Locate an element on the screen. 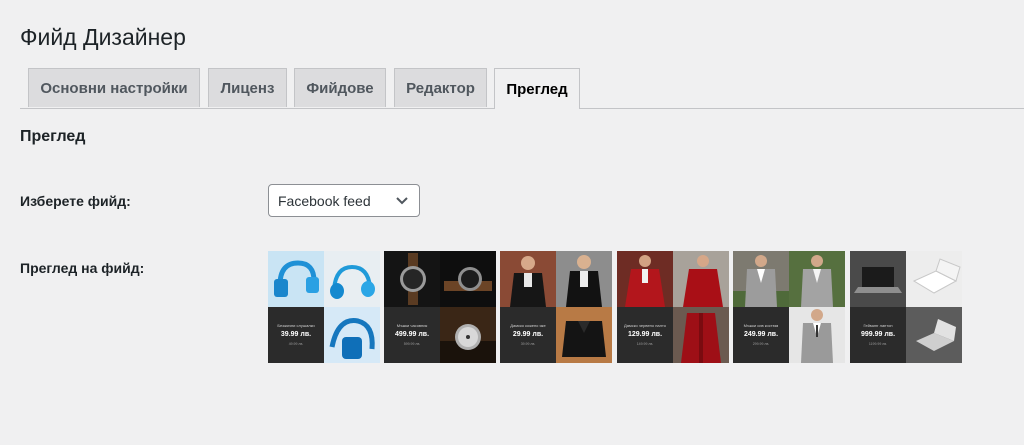 The height and width of the screenshot is (445, 1024). product-price: 129.99 лв. is located at coordinates (645, 334).